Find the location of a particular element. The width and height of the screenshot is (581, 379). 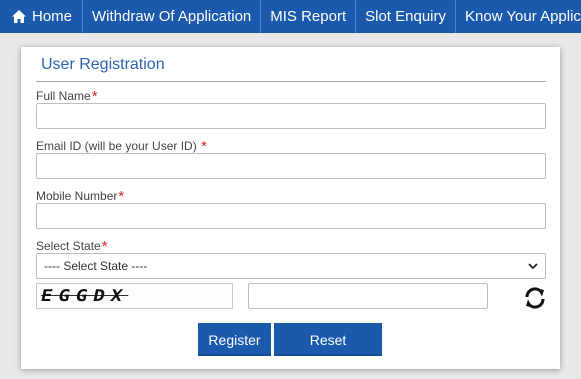

mobile-input is located at coordinates (291, 216).